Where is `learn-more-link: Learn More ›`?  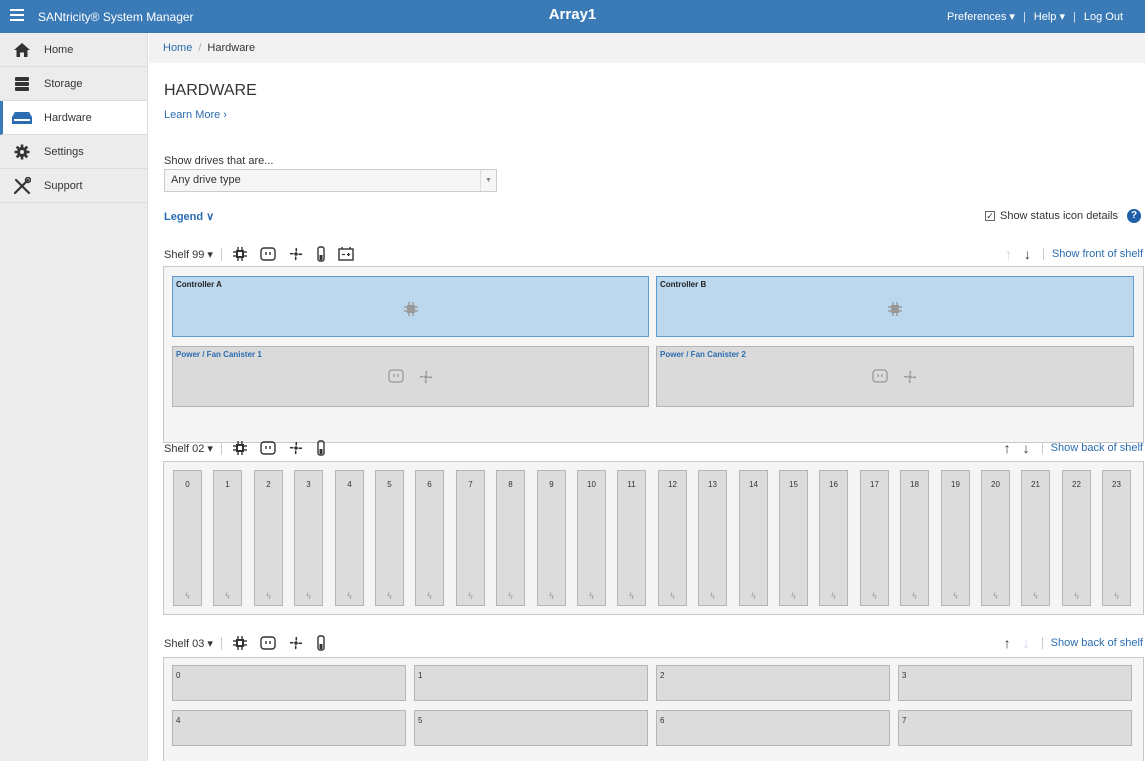
learn-more-link: Learn More › is located at coordinates (195, 115).